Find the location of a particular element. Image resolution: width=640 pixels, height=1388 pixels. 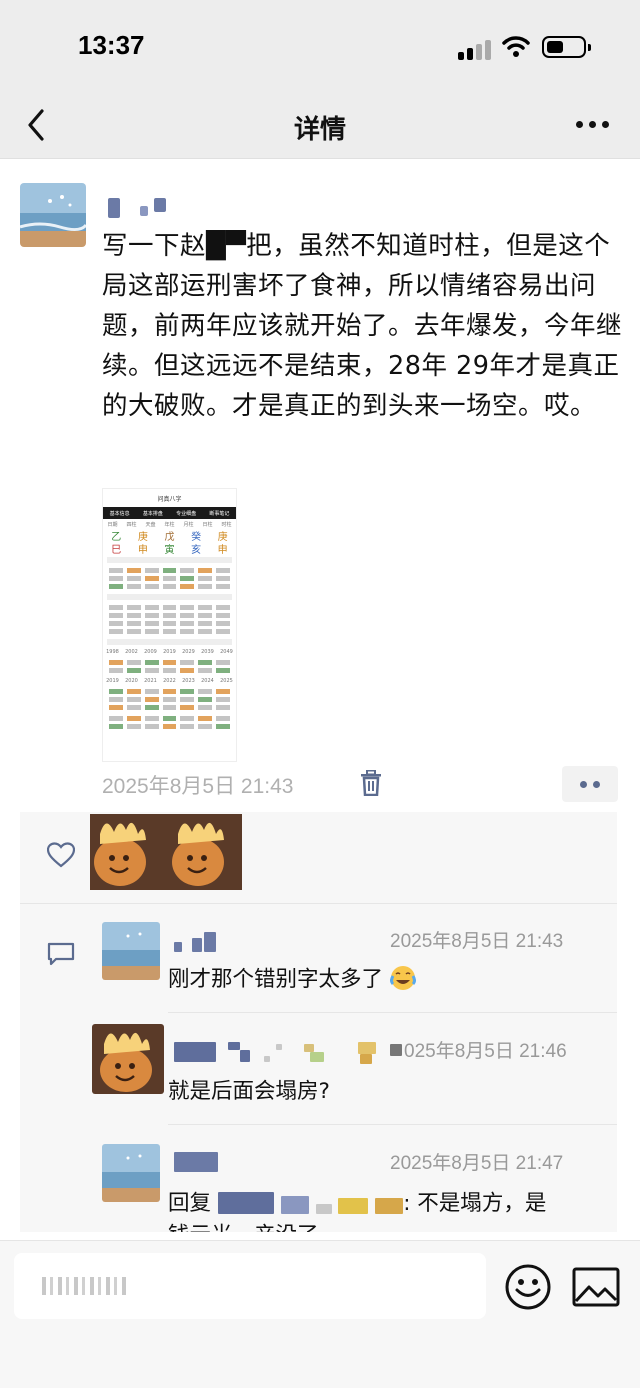

trash-icon is located at coordinates (371, 783).